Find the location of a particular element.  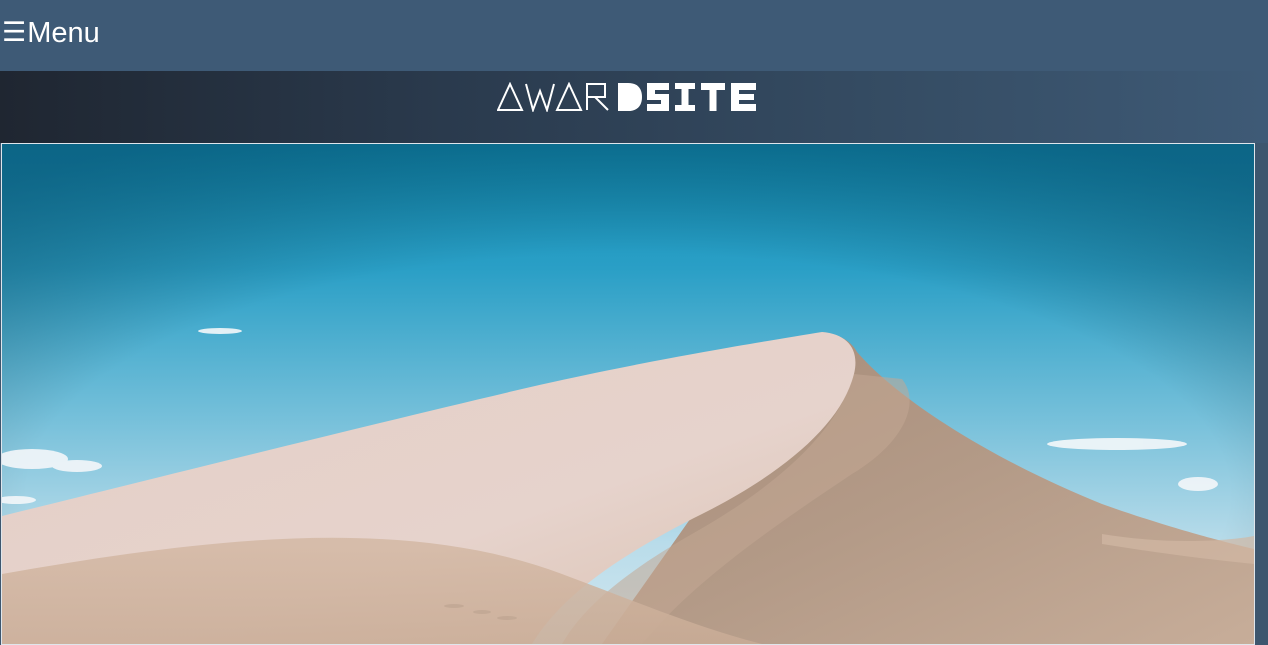

logo-letter-r is located at coordinates (597, 97).